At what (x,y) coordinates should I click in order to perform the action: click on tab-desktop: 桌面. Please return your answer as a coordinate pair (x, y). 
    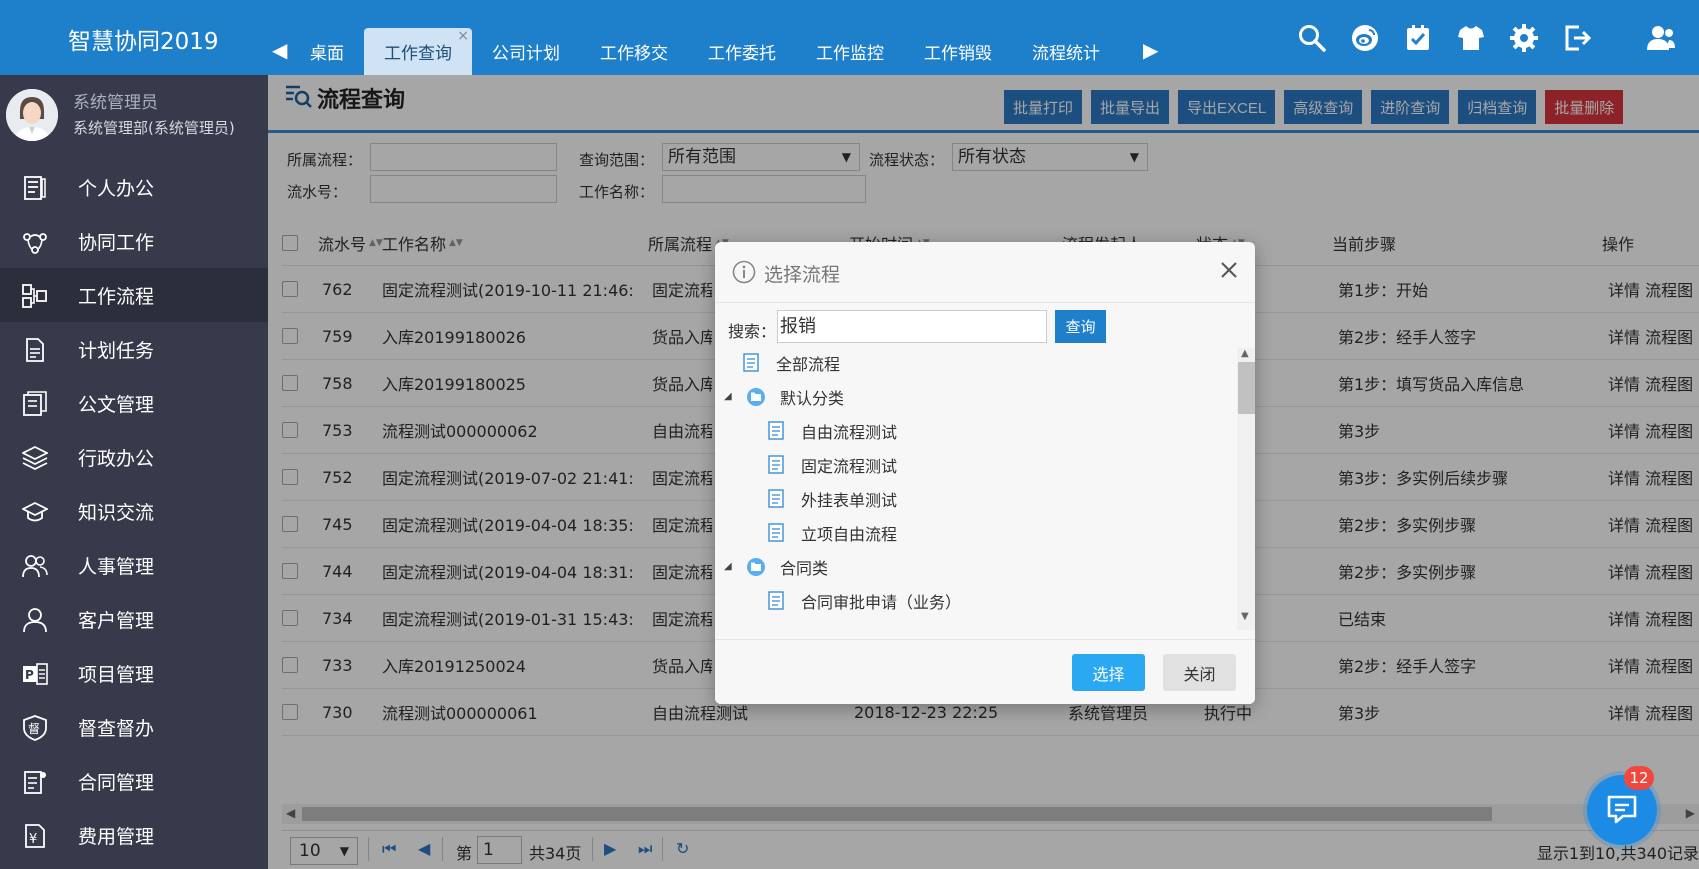
    Looking at the image, I should click on (327, 51).